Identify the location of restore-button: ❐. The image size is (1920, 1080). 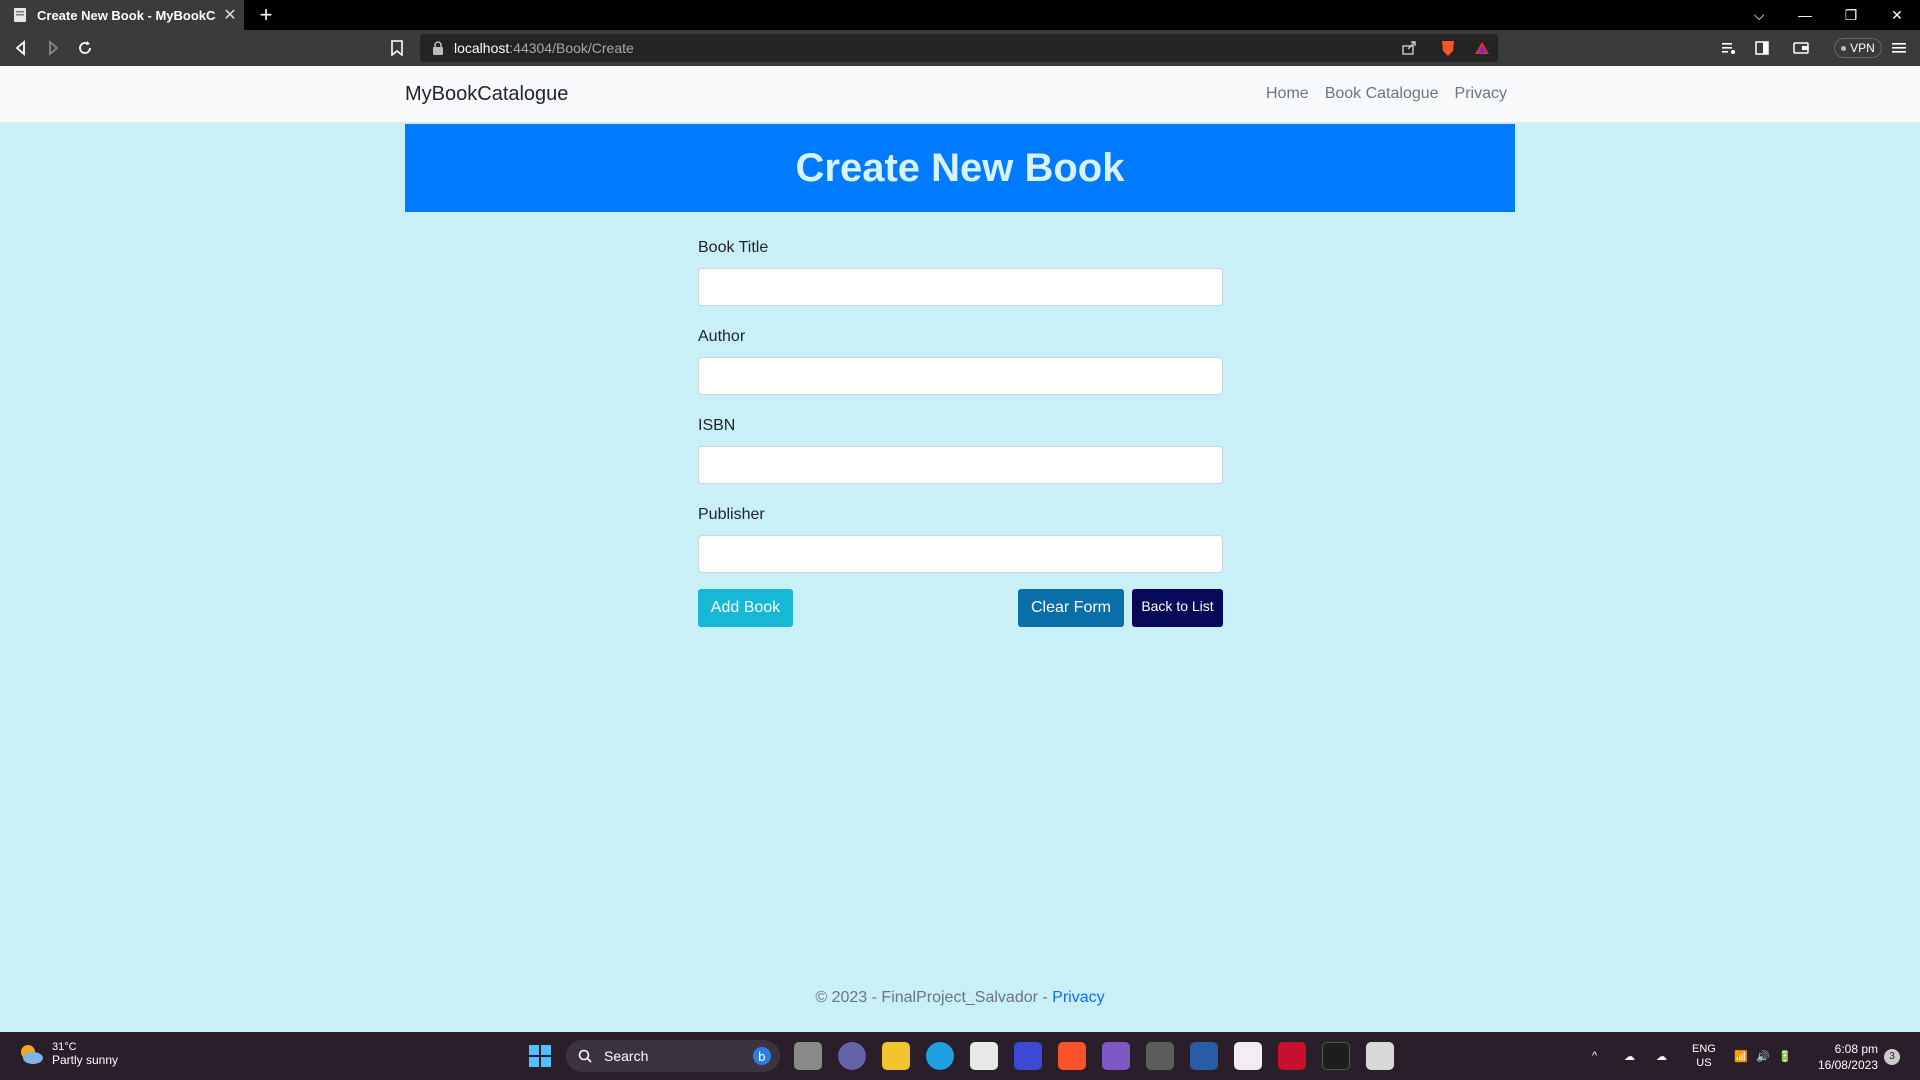
(1851, 15).